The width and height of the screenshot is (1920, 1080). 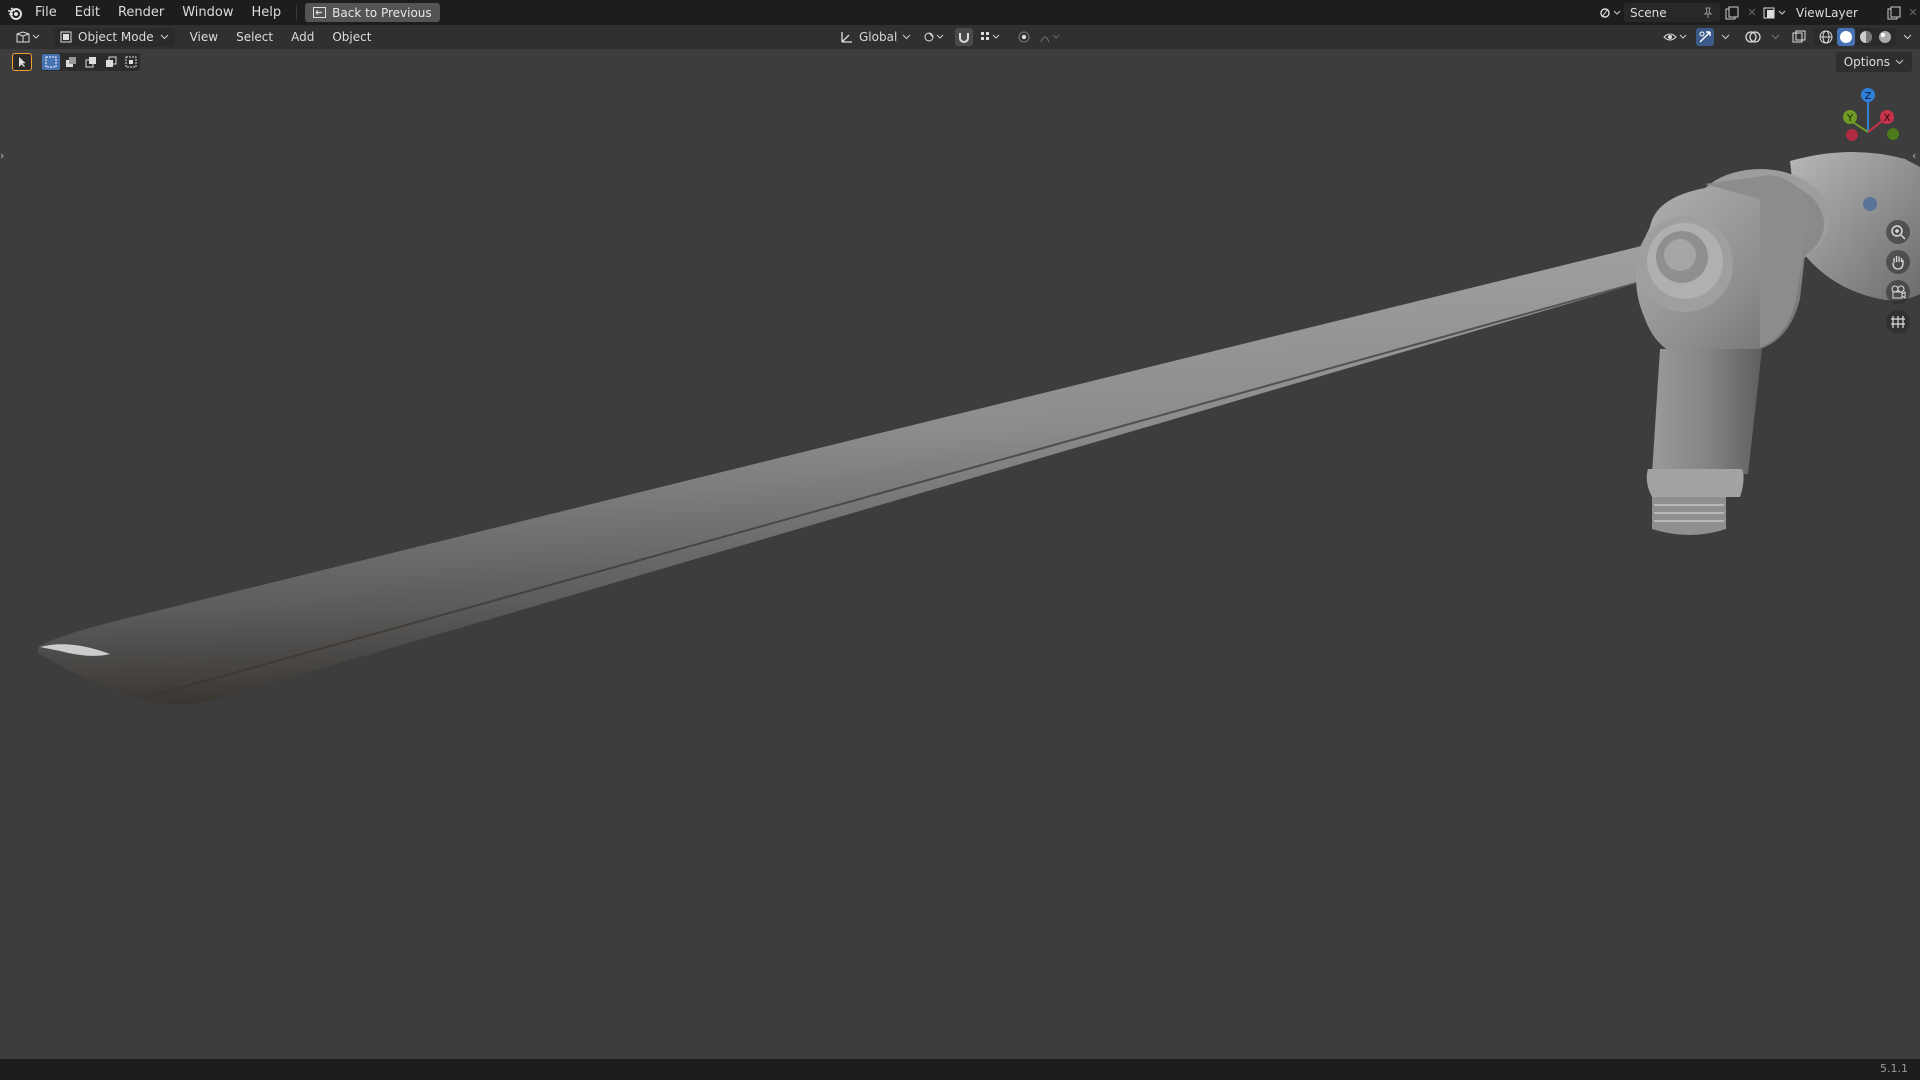 I want to click on gizmo-toggle-icon, so click(x=1705, y=37).